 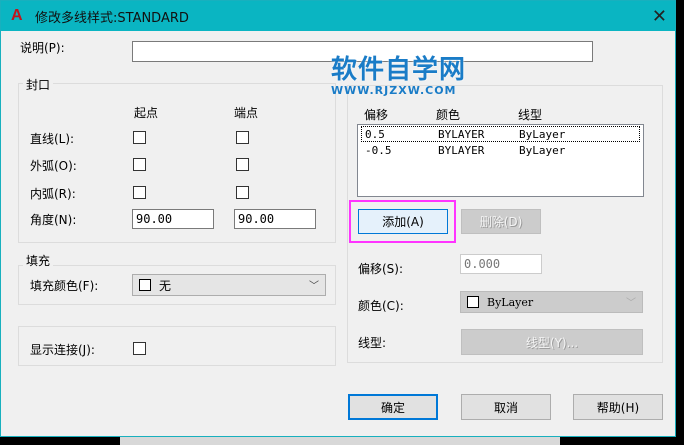 I want to click on outer-arc-start-checkbox, so click(x=139, y=164).